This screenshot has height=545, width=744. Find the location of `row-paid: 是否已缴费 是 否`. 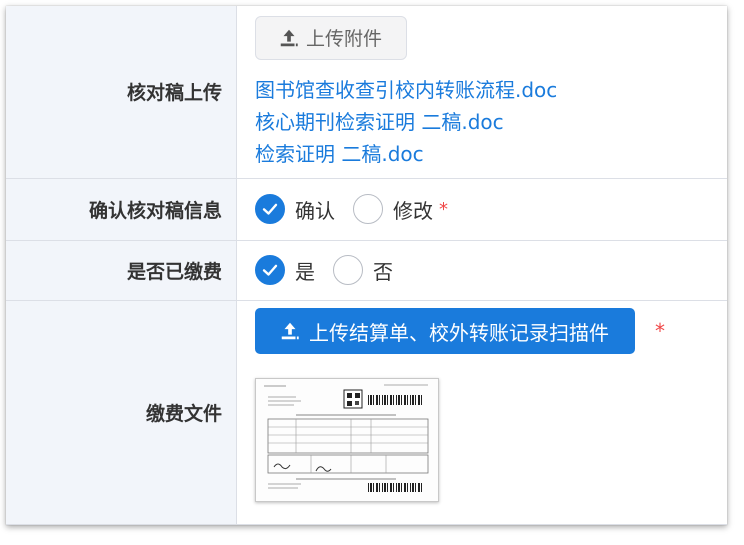

row-paid: 是否已缴费 是 否 is located at coordinates (366, 270).